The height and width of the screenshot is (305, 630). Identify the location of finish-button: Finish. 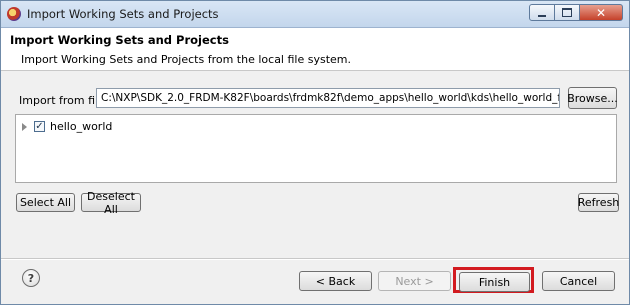
(494, 282).